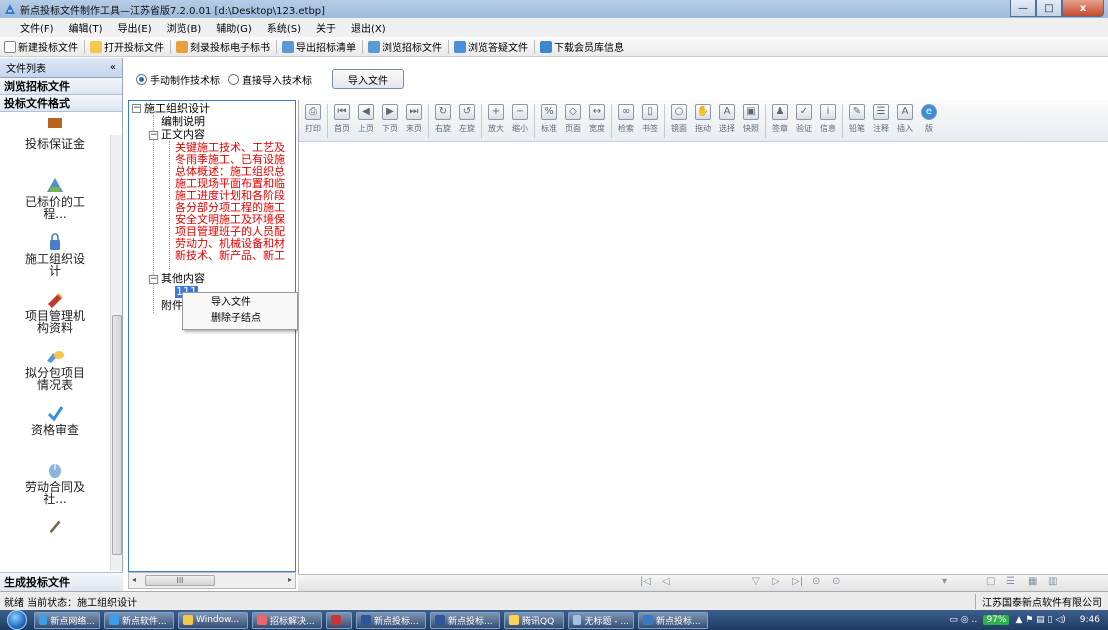 The image size is (1108, 630). I want to click on prev-page-button: ◀ 上页, so click(366, 120).